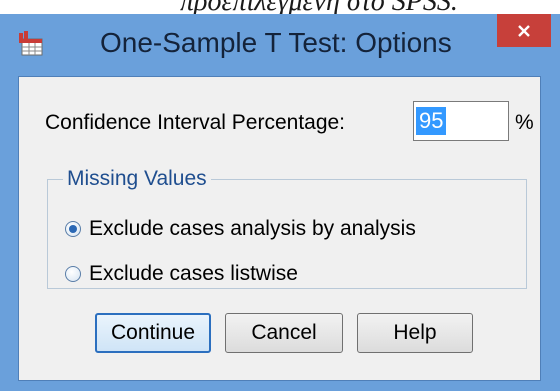 This screenshot has height=391, width=560. Describe the element at coordinates (276, 42) in the screenshot. I see `dialog-title: One-Sample T Test: Options` at that location.